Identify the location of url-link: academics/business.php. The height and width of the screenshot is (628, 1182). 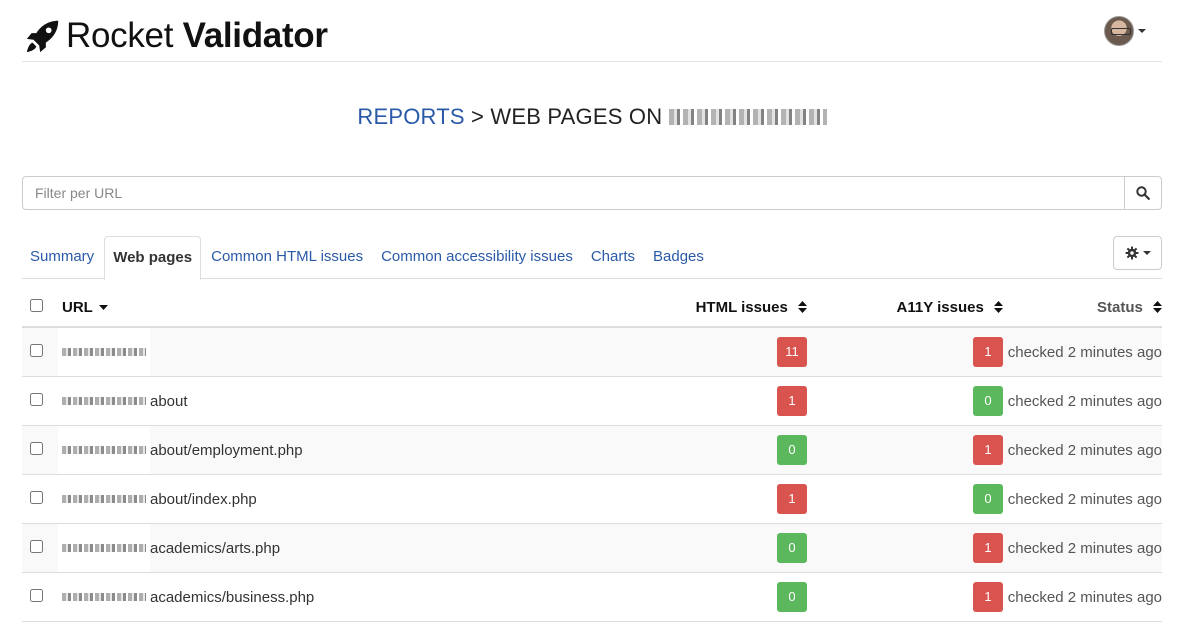
(232, 597).